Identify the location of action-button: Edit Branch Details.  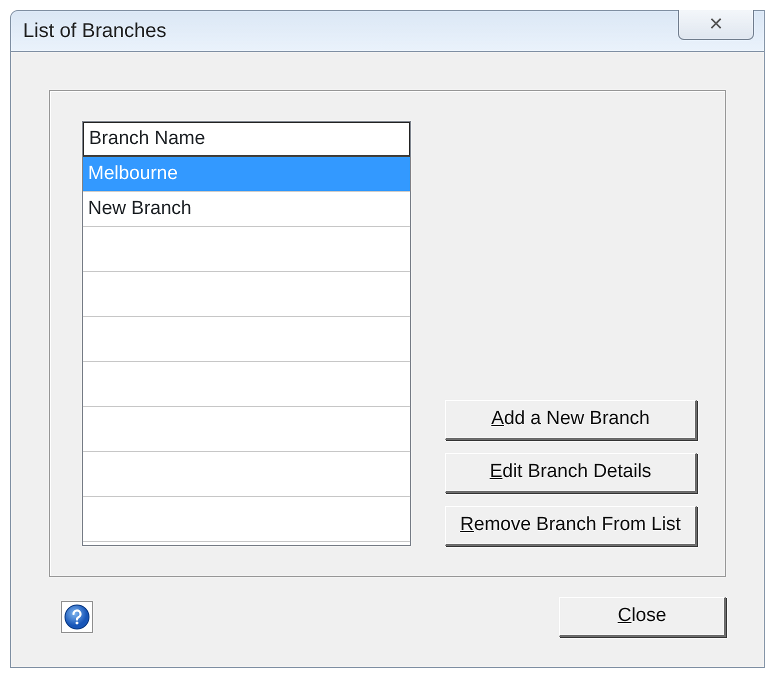
(571, 473).